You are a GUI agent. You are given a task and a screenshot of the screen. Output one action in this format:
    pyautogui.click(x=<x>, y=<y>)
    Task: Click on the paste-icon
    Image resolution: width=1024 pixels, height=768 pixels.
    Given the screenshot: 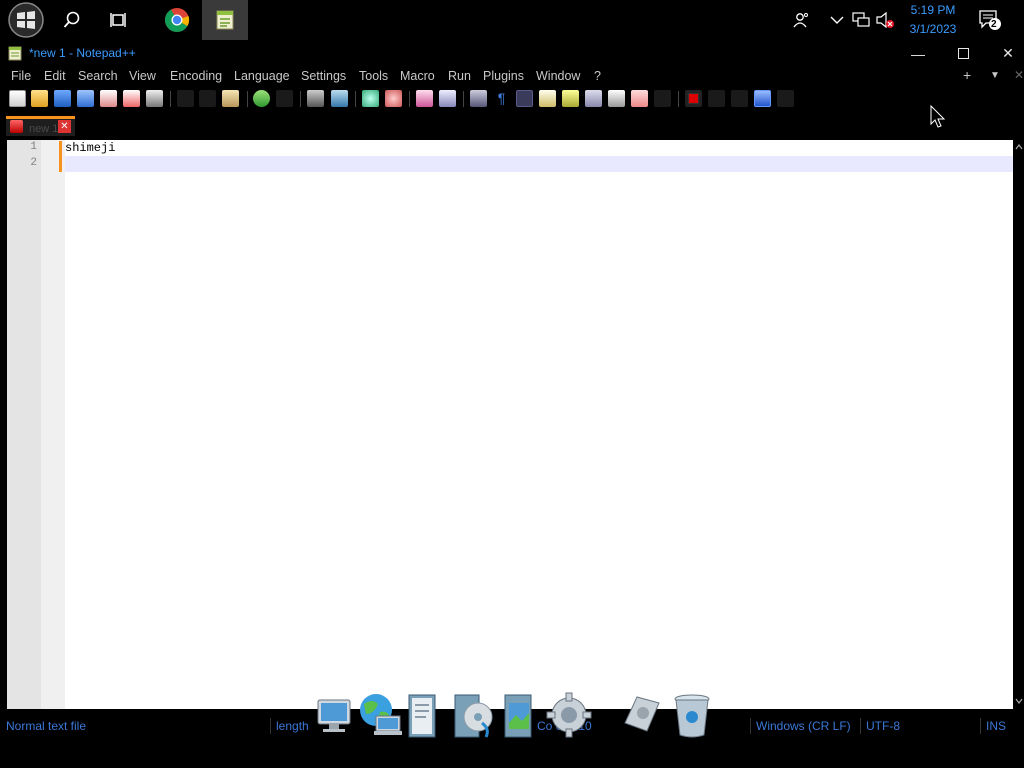 What is the action you would take?
    pyautogui.click(x=230, y=98)
    